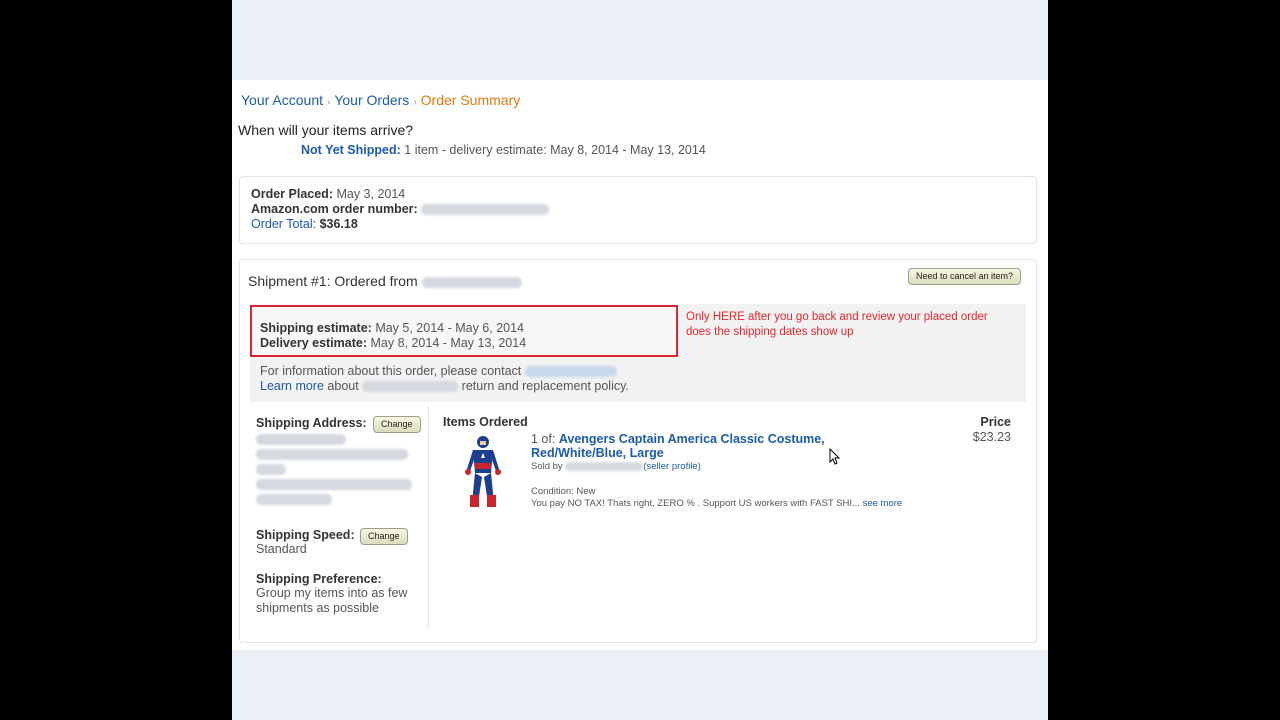  Describe the element at coordinates (292, 194) in the screenshot. I see `order-placed-label: Order Placed:` at that location.